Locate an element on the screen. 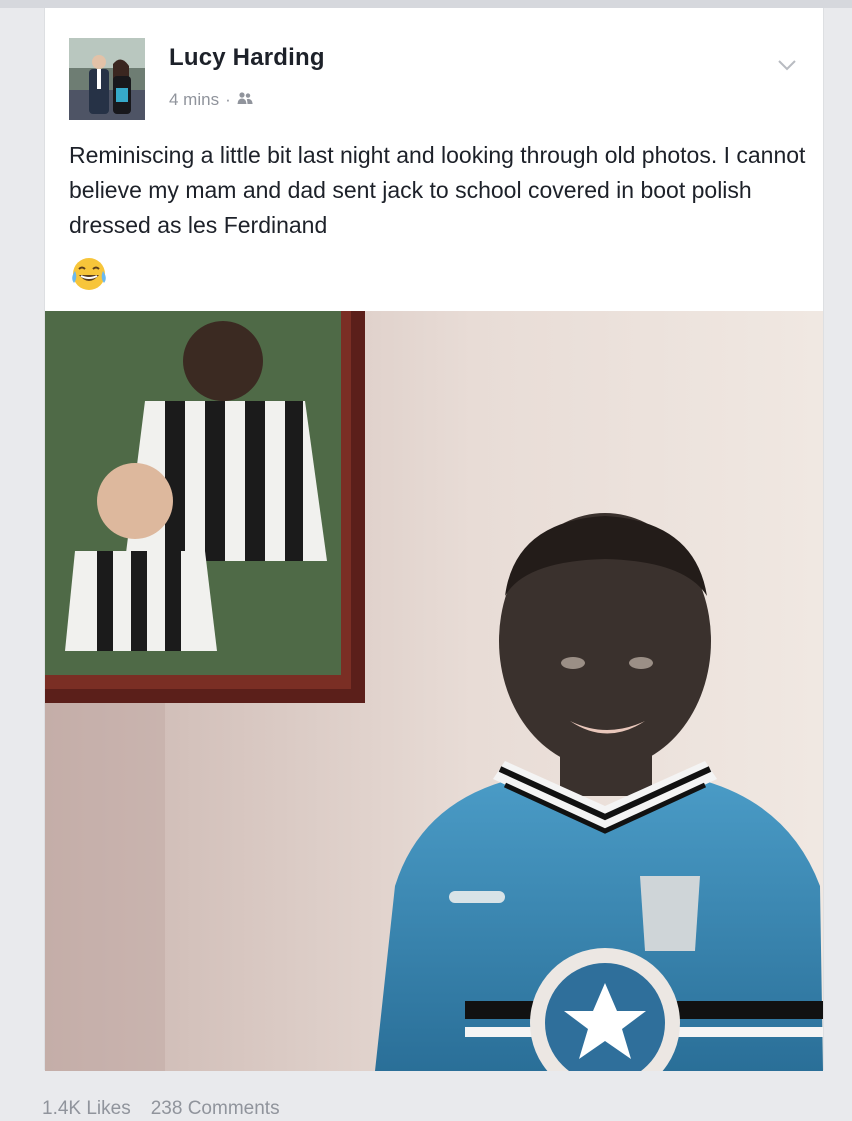 The height and width of the screenshot is (1121, 852). avatar is located at coordinates (107, 79).